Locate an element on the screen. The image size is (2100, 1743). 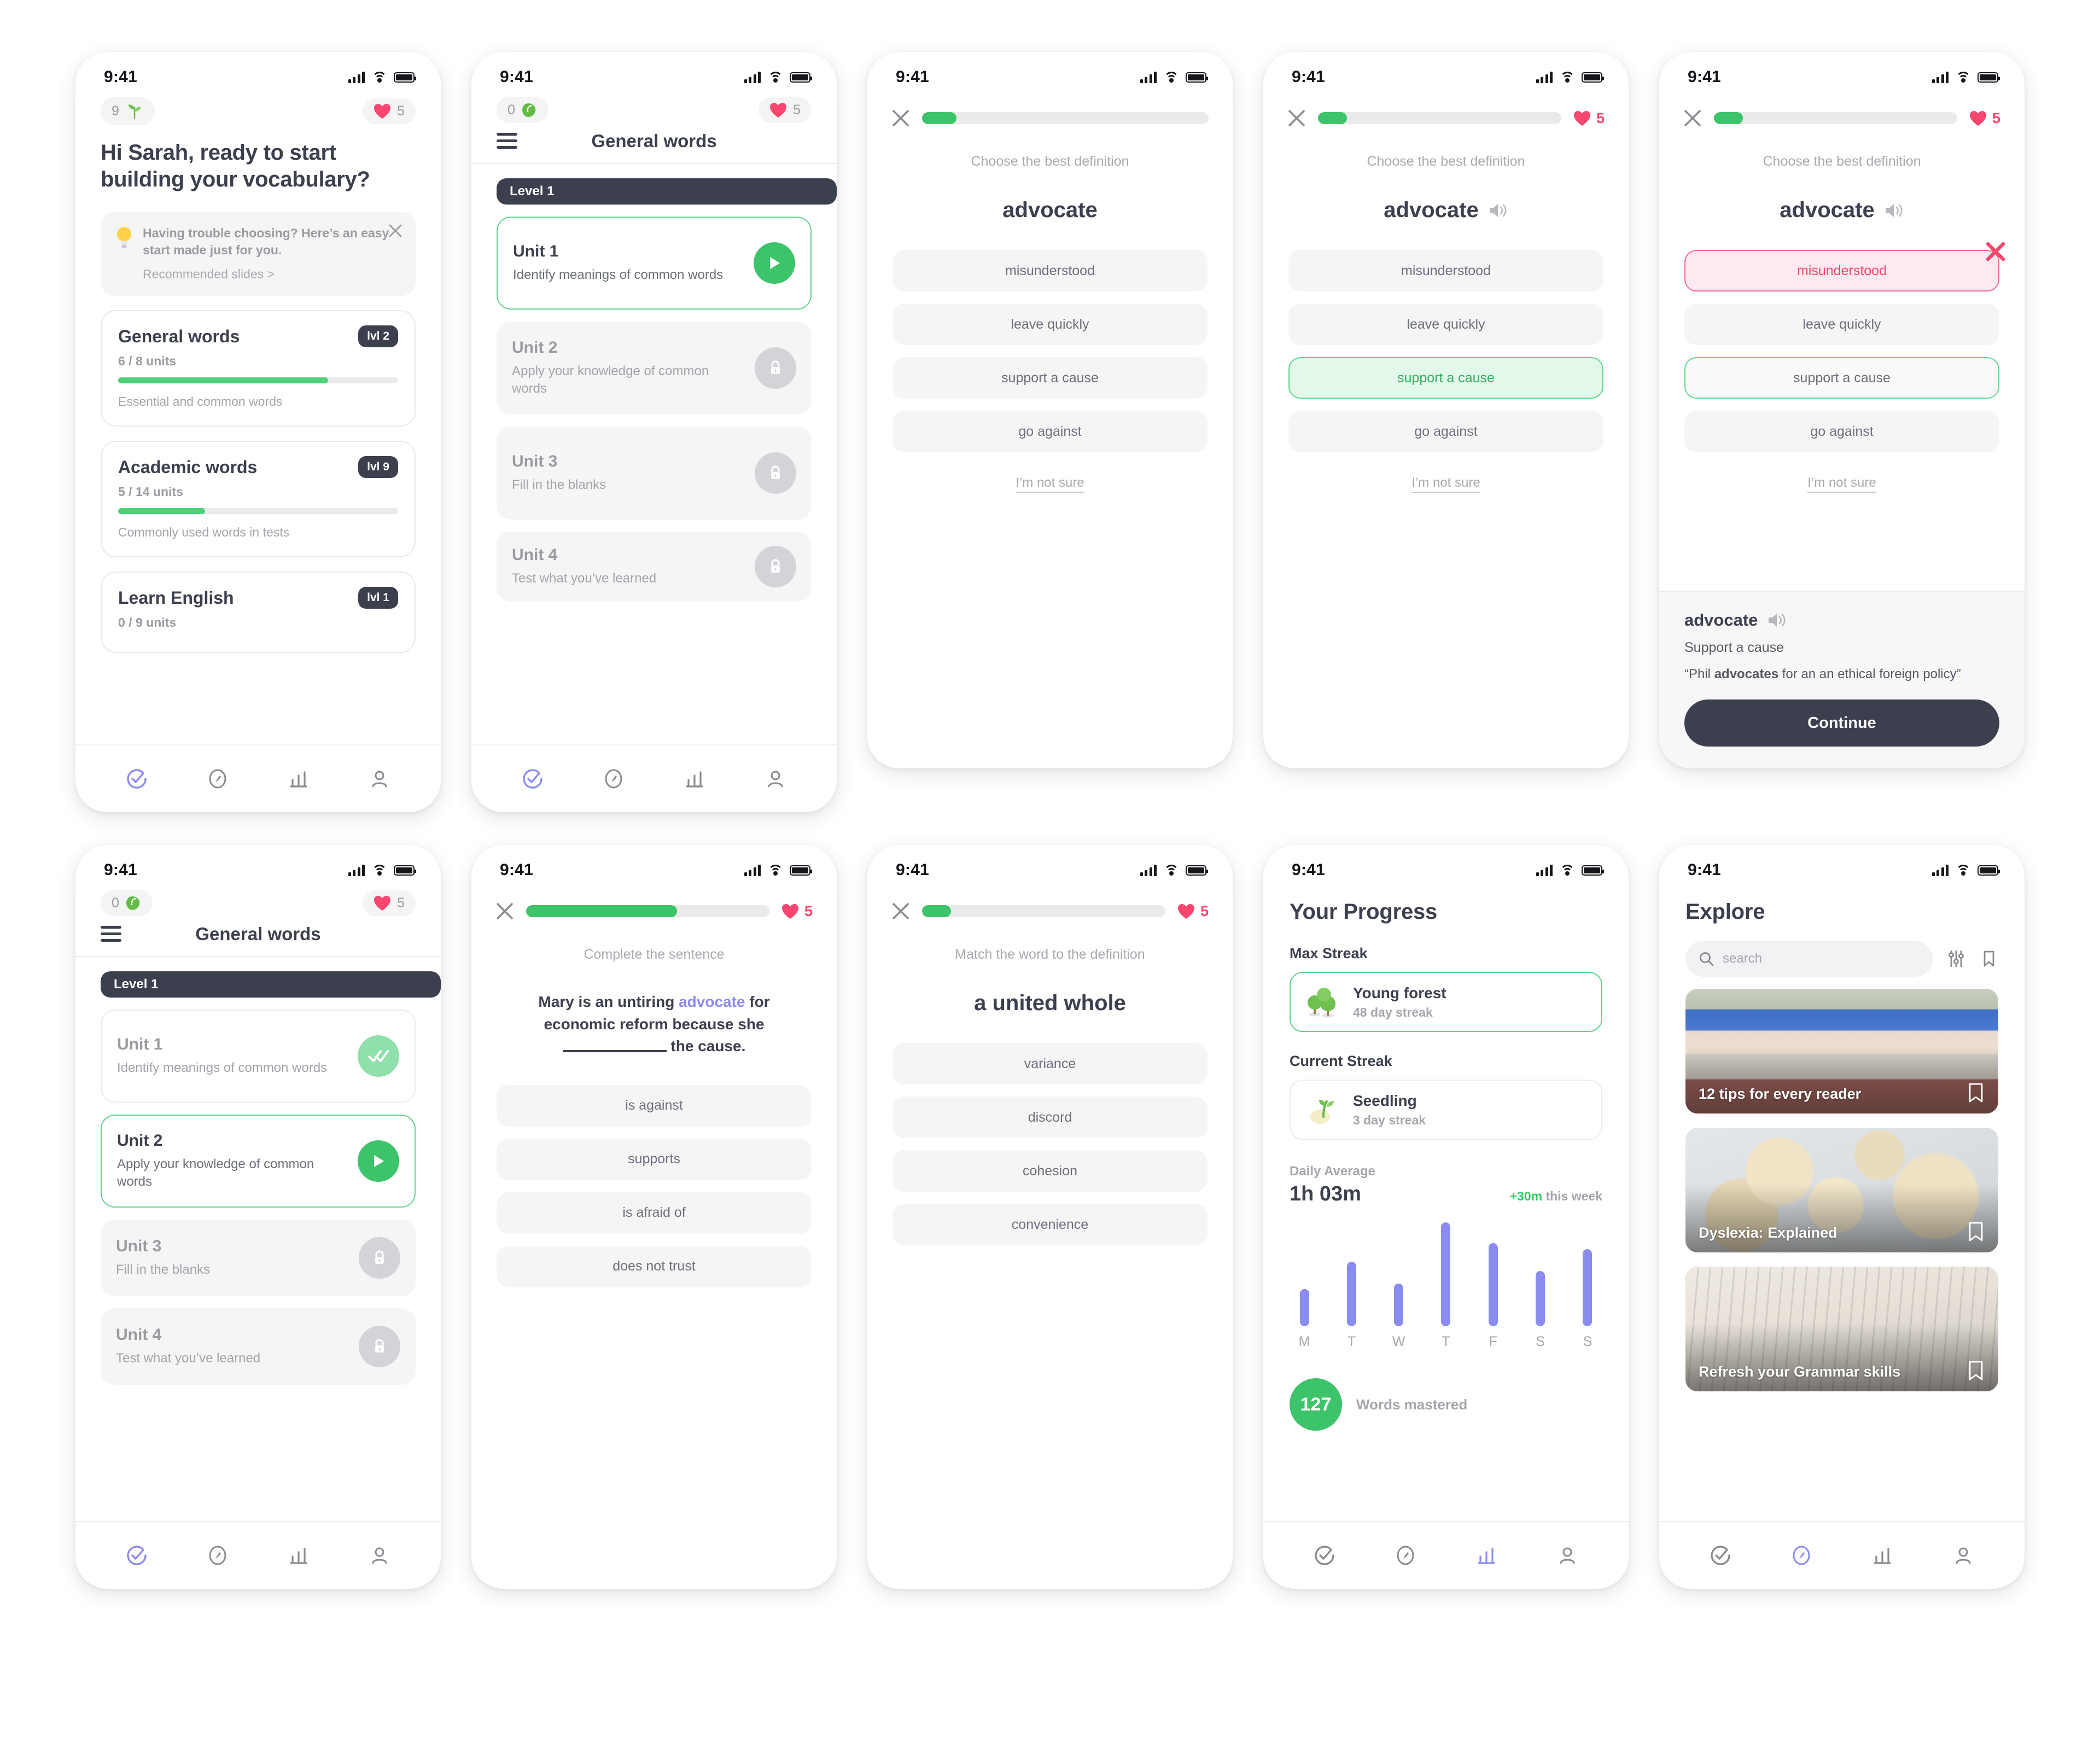
explore-card: Refresh your Grammar skills is located at coordinates (1841, 1329).